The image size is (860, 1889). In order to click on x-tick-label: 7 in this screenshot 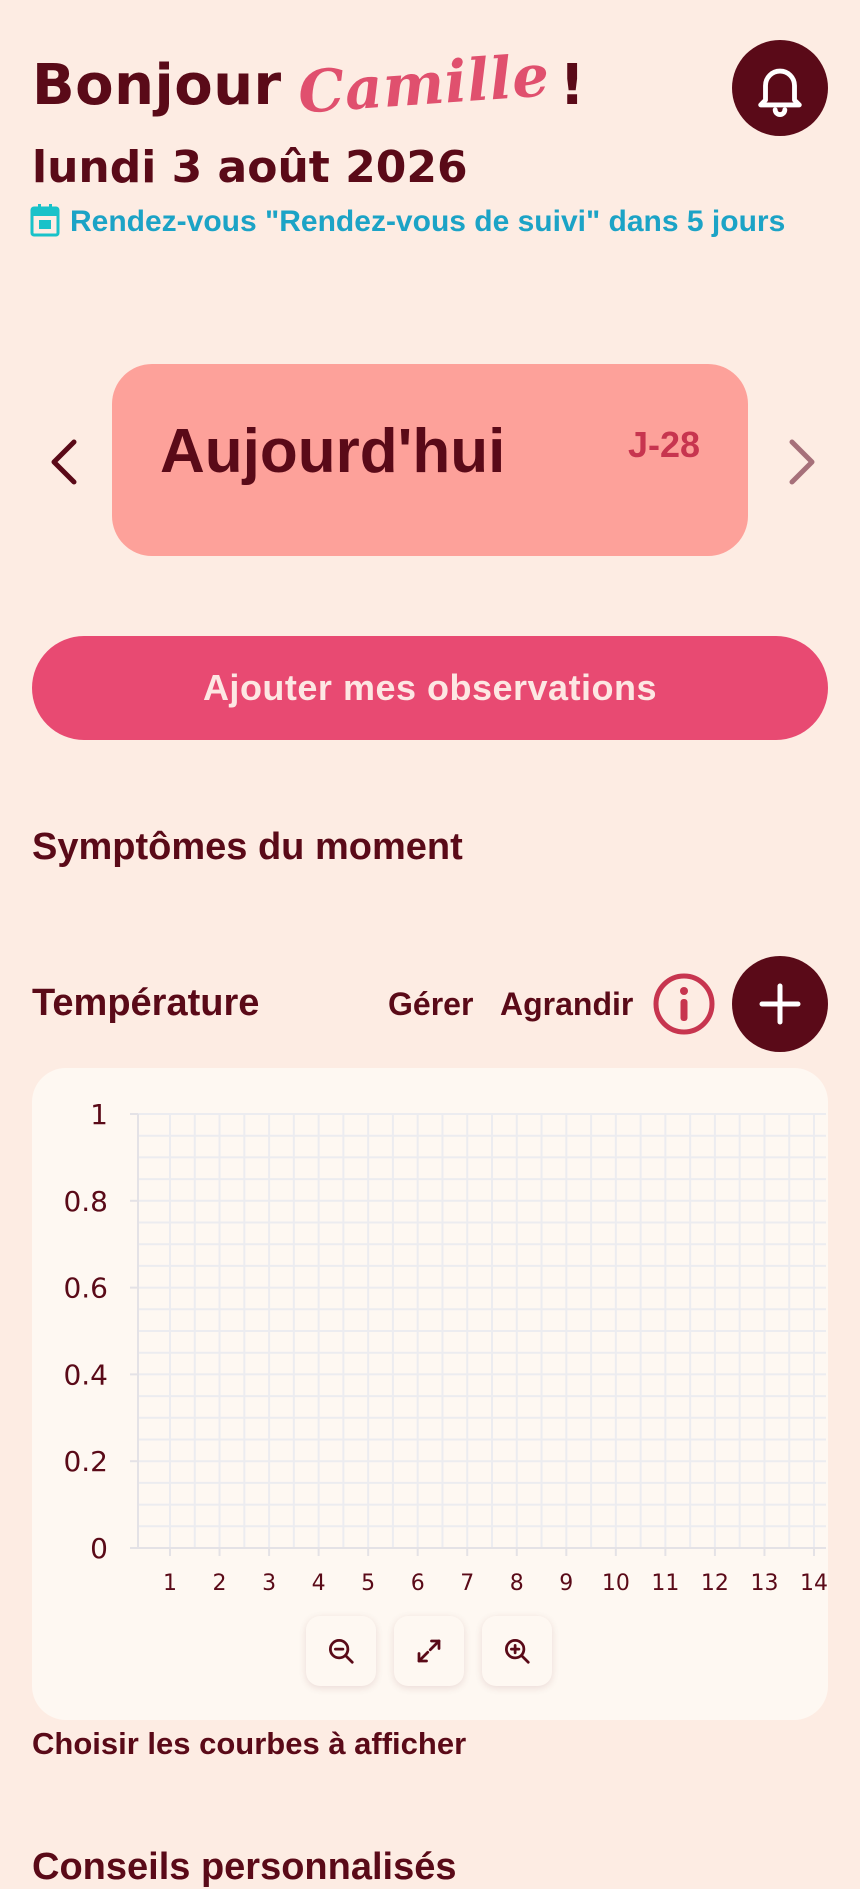, I will do `click(467, 1583)`.